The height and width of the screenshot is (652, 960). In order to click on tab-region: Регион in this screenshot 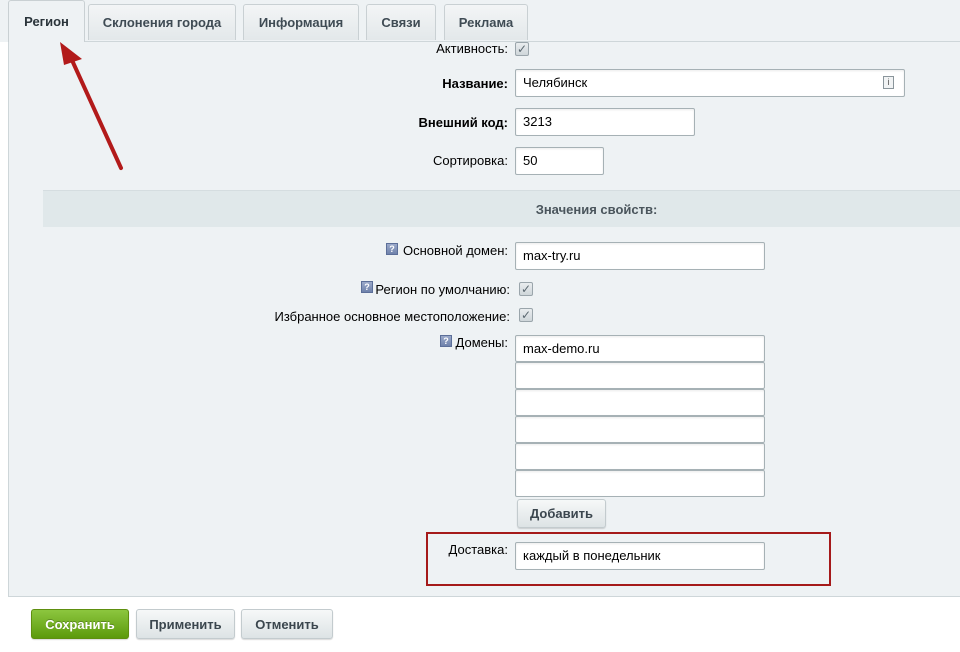, I will do `click(46, 21)`.